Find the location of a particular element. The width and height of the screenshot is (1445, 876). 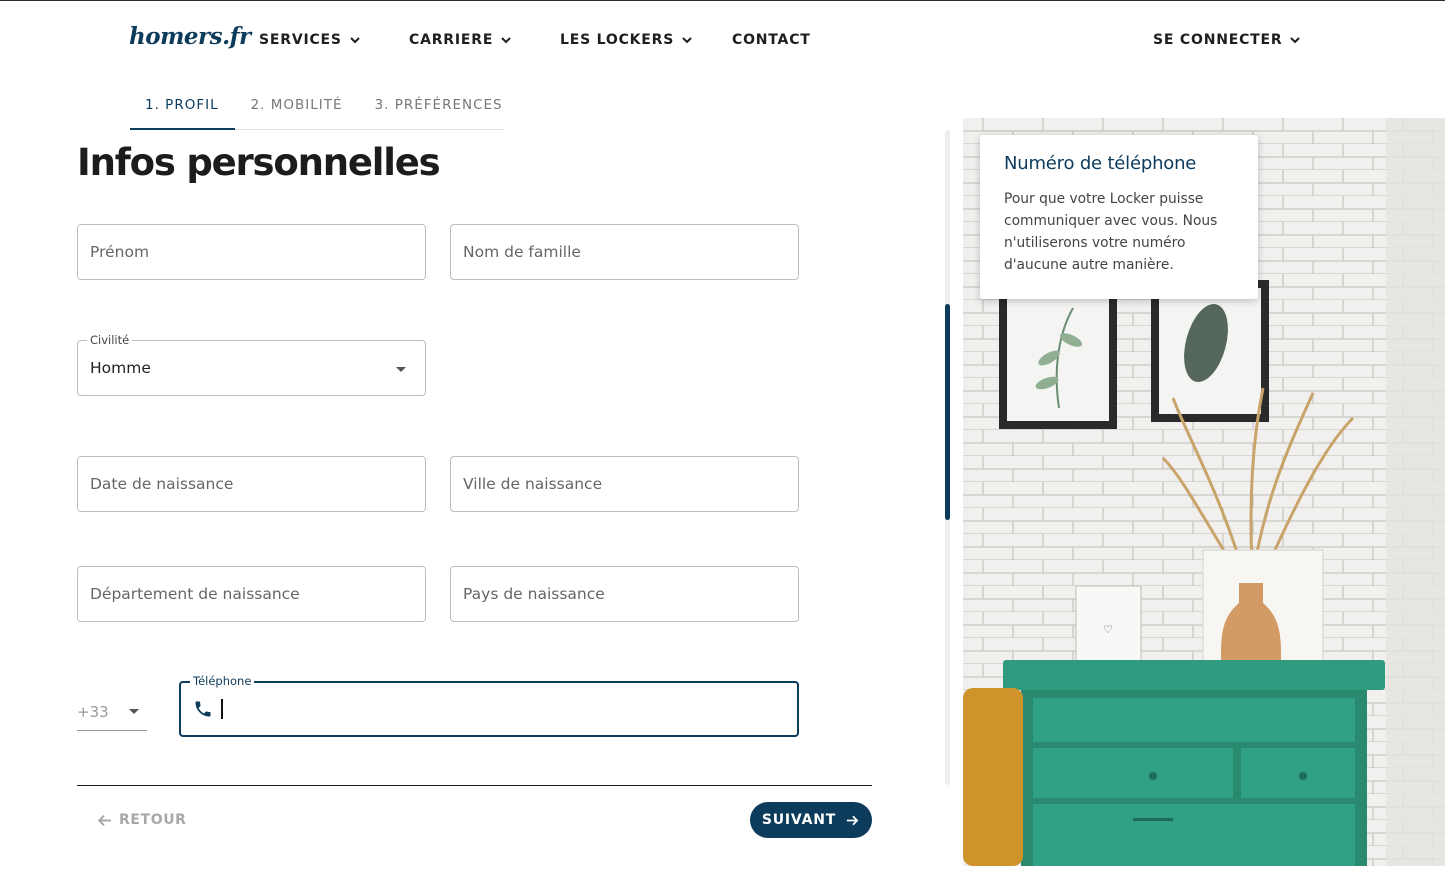

birthdept-input is located at coordinates (251, 594).